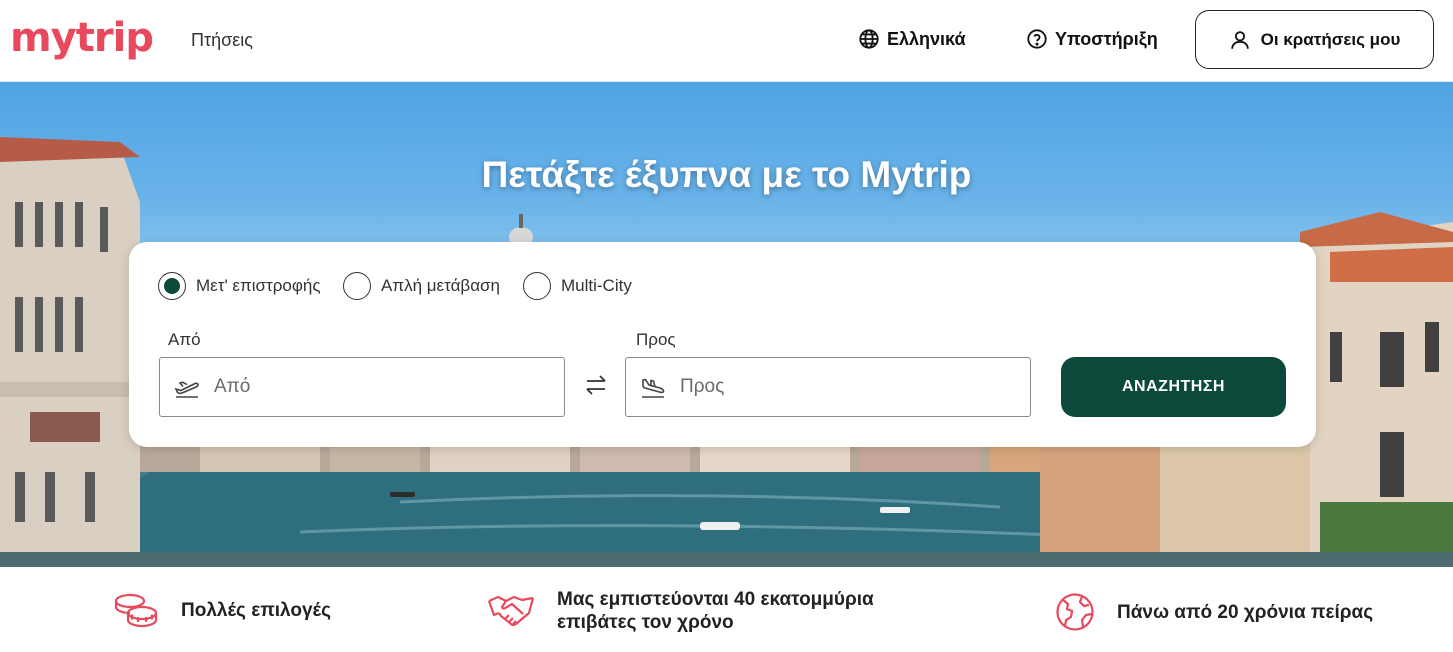 The height and width of the screenshot is (652, 1453). Describe the element at coordinates (379, 387) in the screenshot. I see `from-input` at that location.